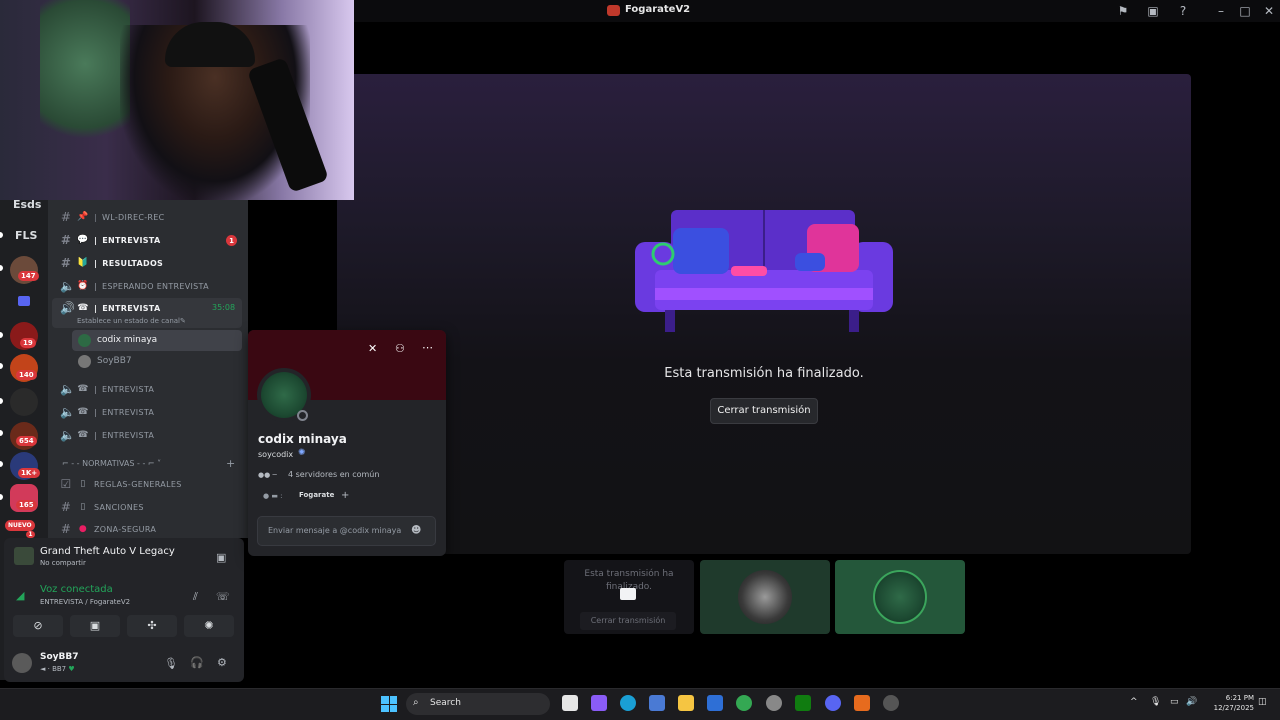 The height and width of the screenshot is (720, 1280). Describe the element at coordinates (803, 703) in the screenshot. I see `xbox-icon` at that location.